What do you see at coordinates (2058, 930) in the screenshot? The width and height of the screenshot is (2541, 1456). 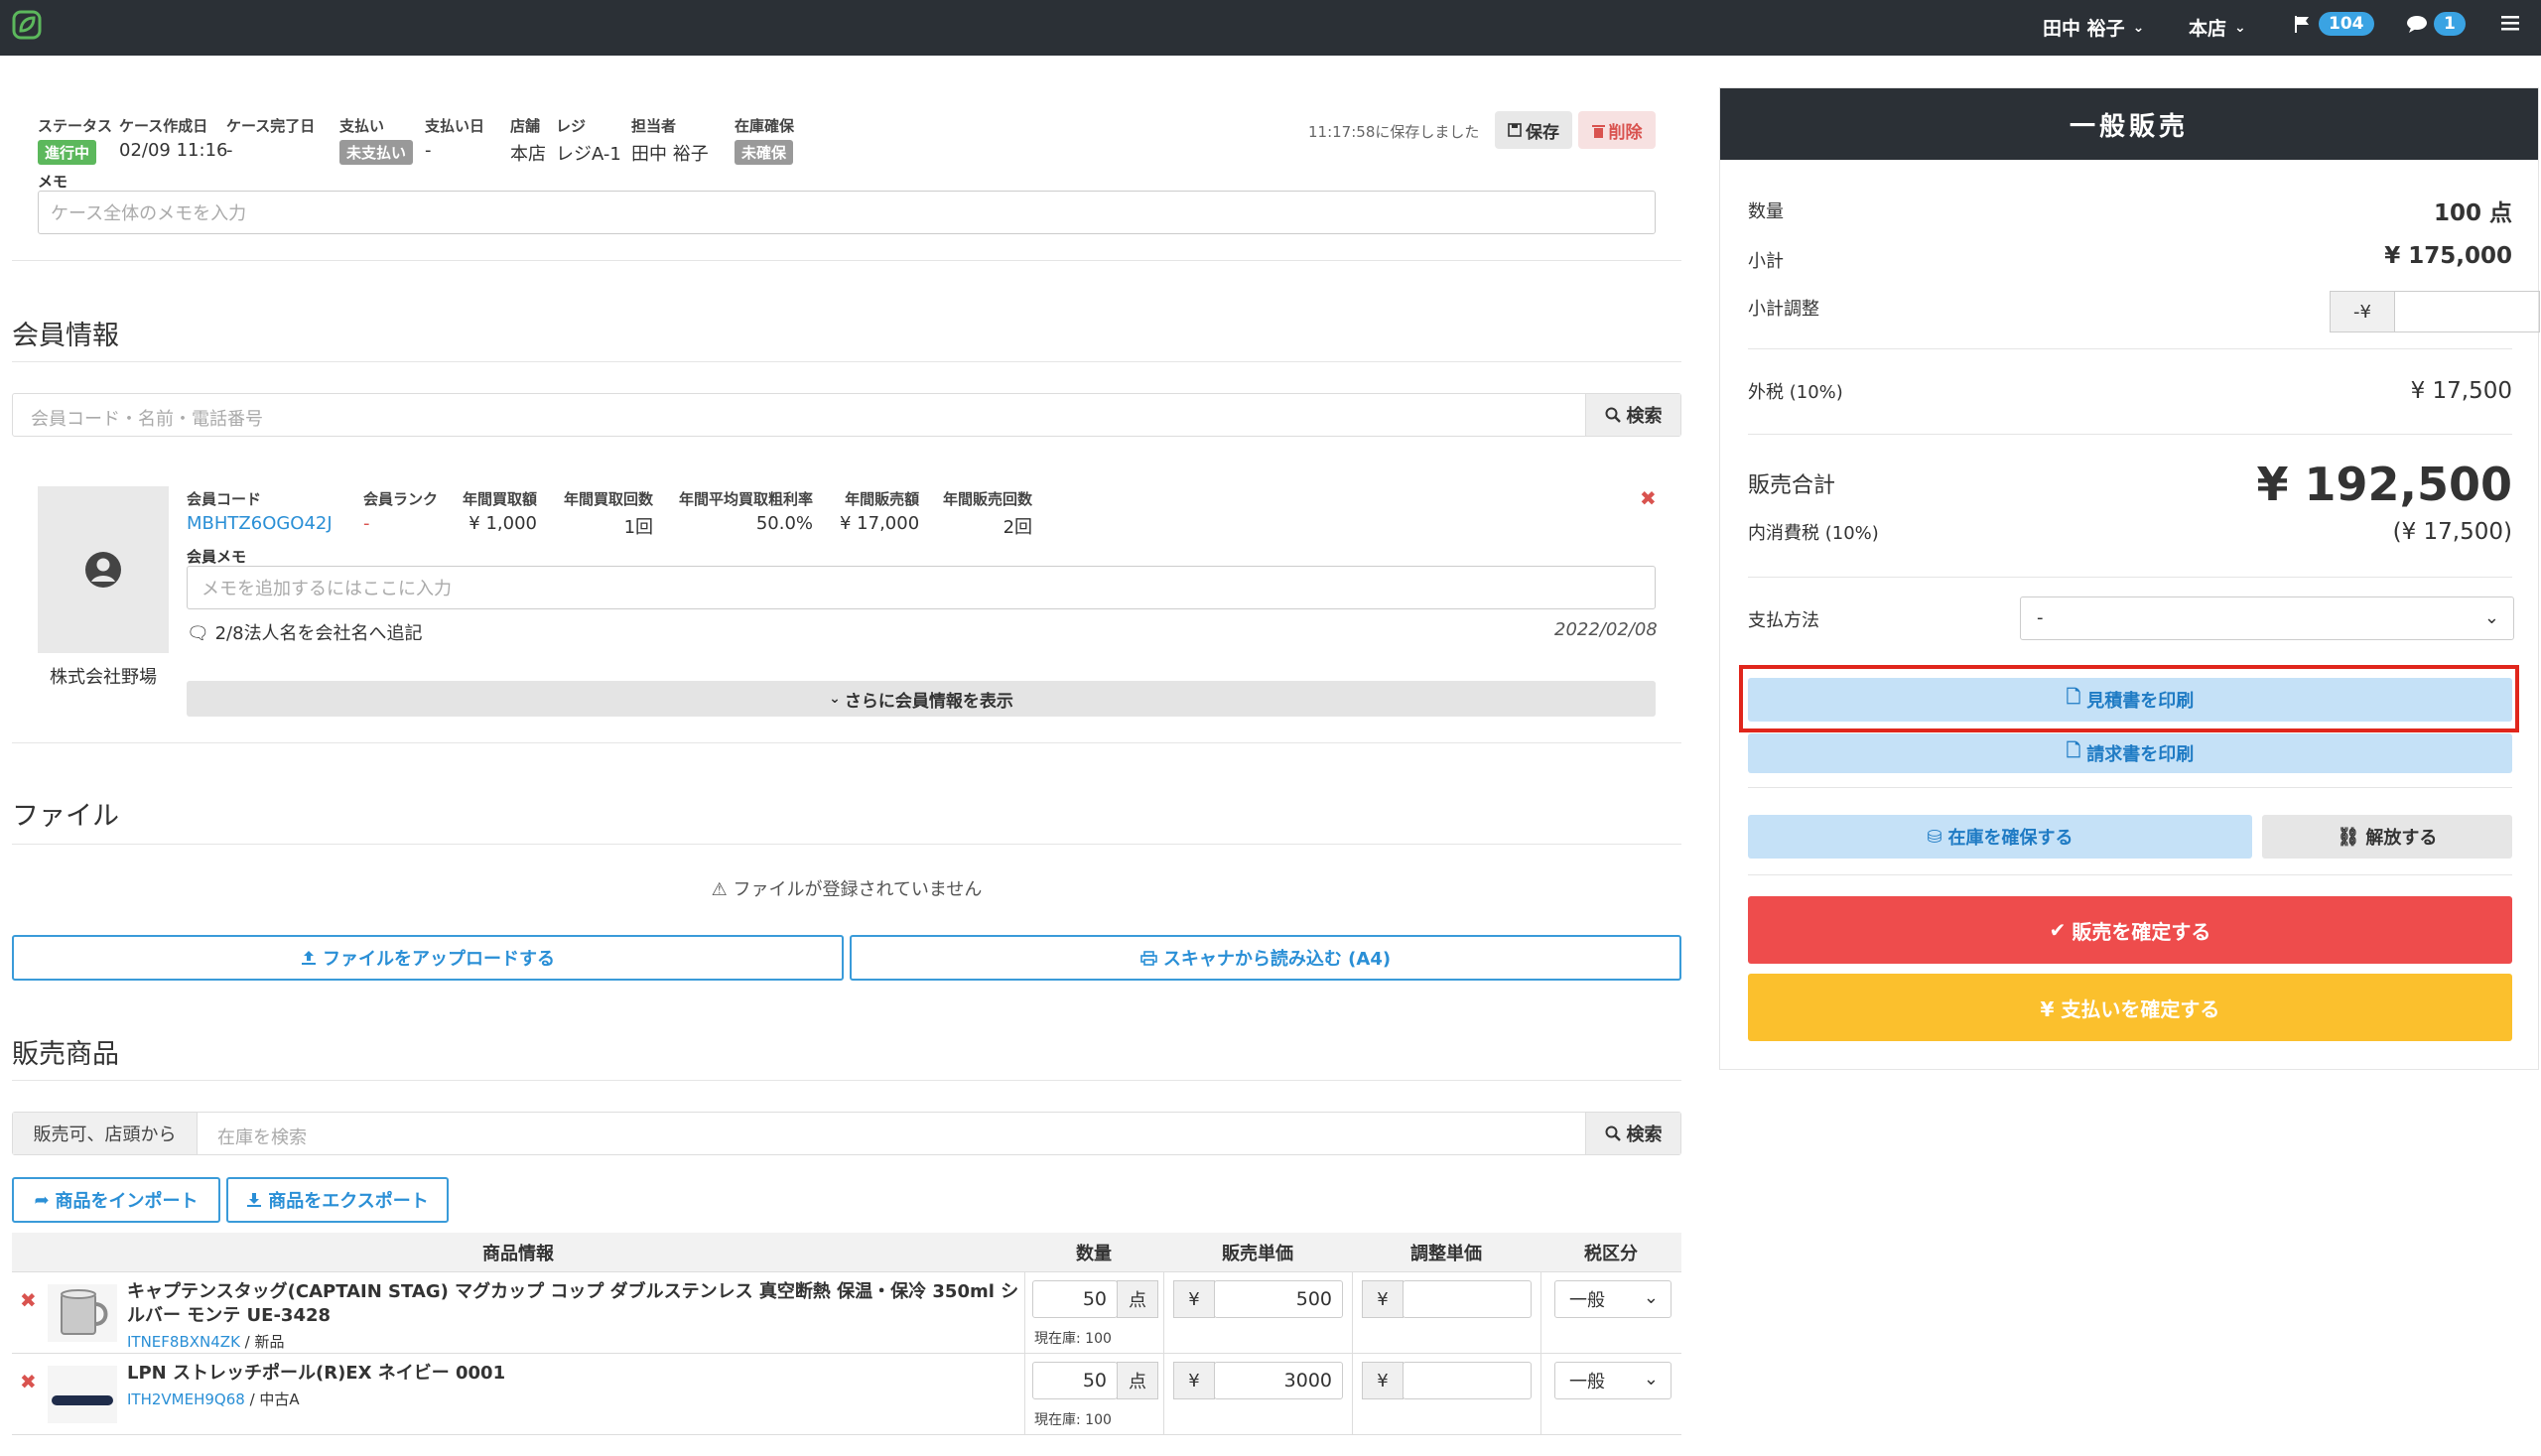 I see `check-icon: ✔` at bounding box center [2058, 930].